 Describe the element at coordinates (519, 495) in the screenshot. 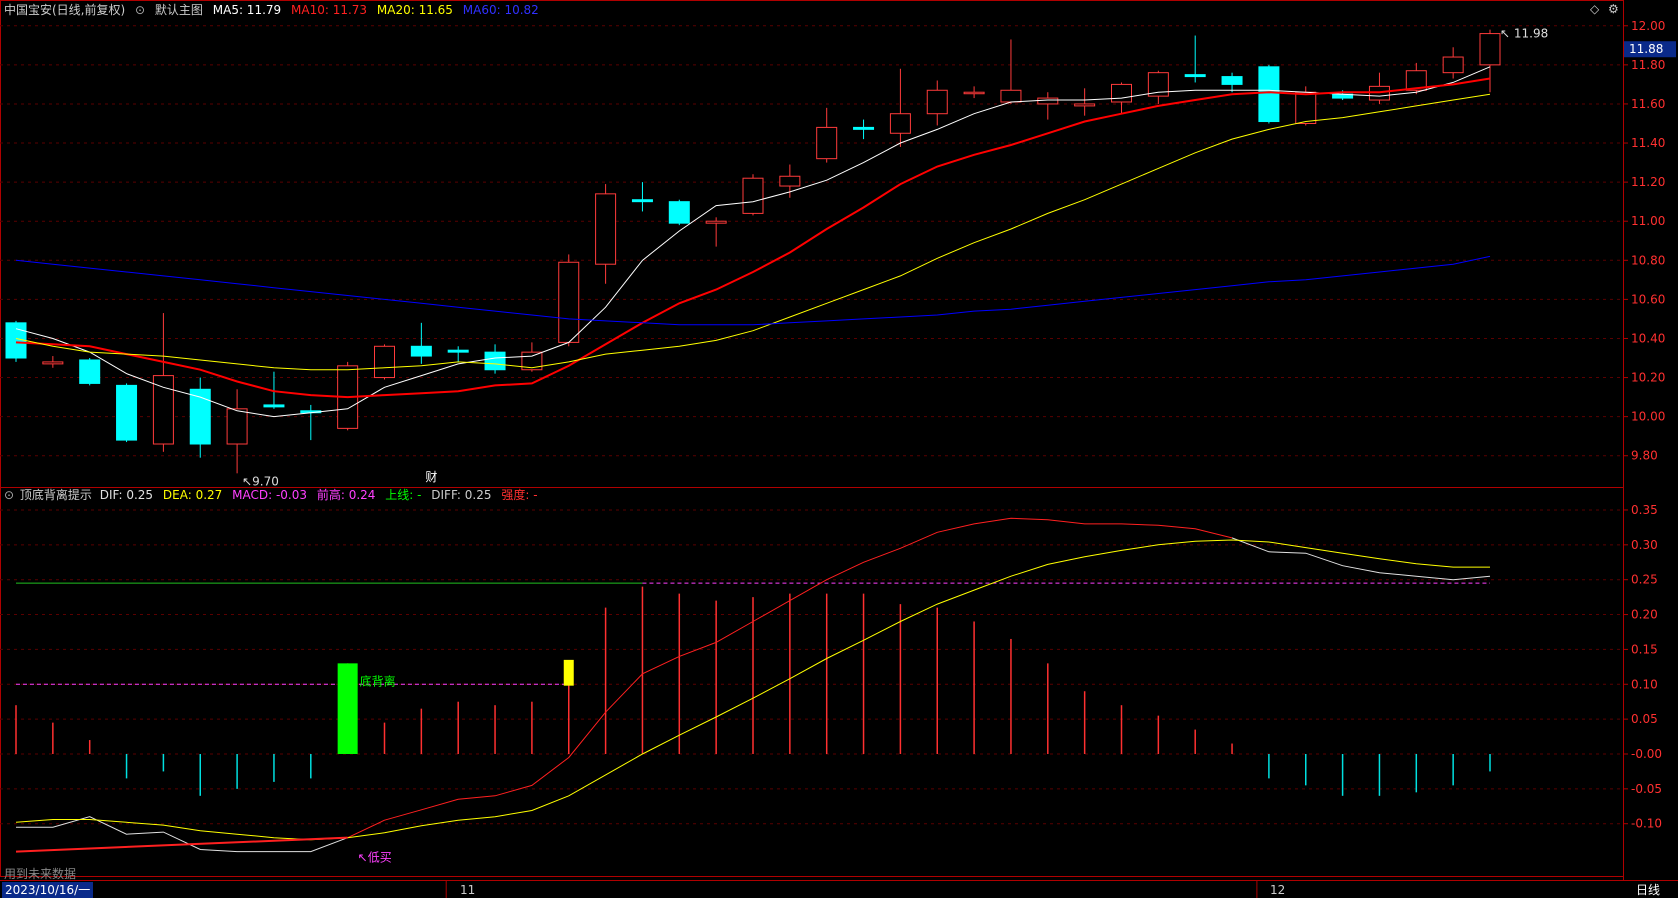

I see `strength-label: 强度: -` at that location.